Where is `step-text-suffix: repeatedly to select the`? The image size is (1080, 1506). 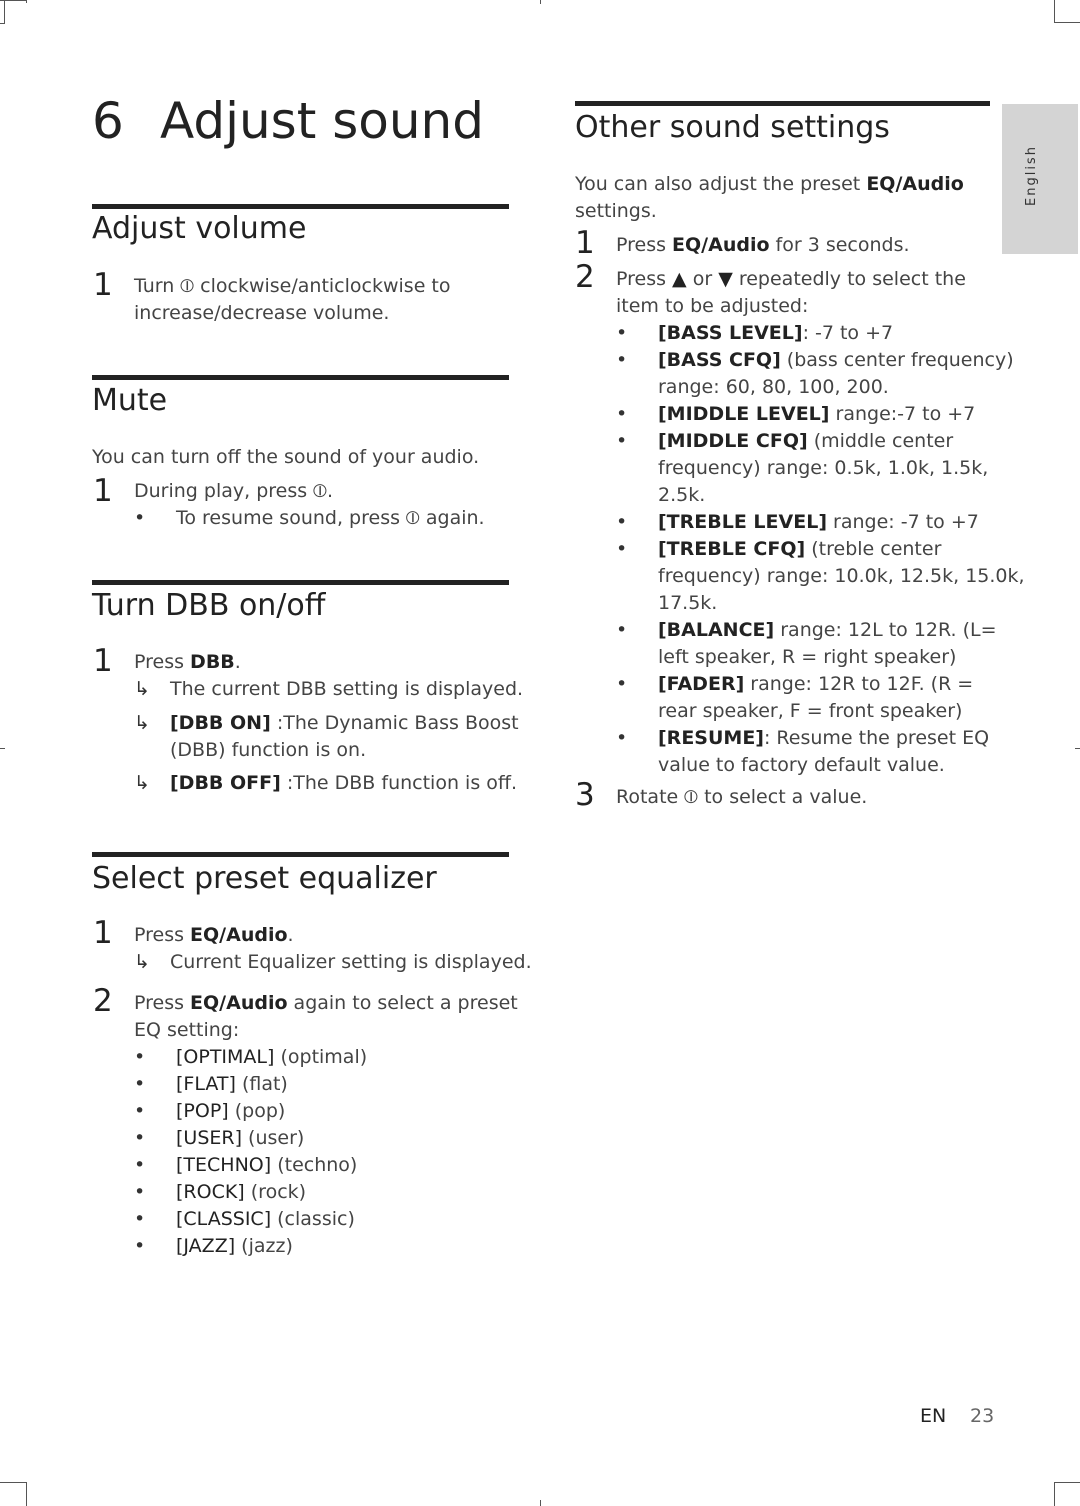
step-text-suffix: repeatedly to select the is located at coordinates (849, 279).